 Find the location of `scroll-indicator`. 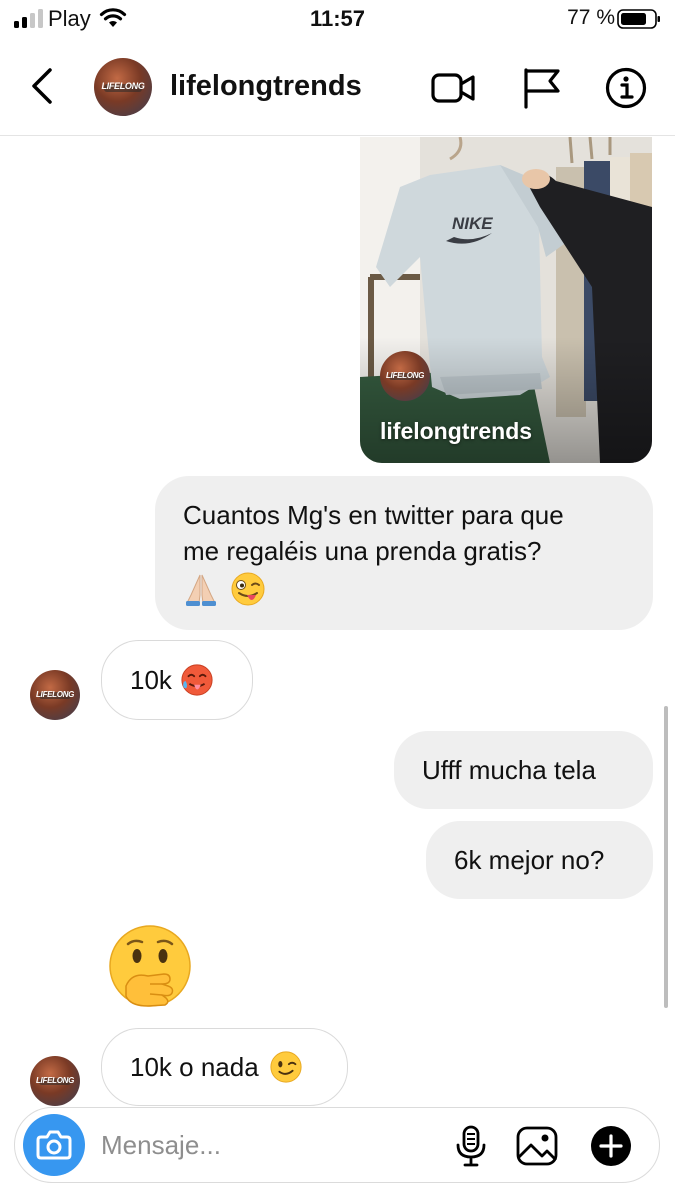

scroll-indicator is located at coordinates (666, 857).